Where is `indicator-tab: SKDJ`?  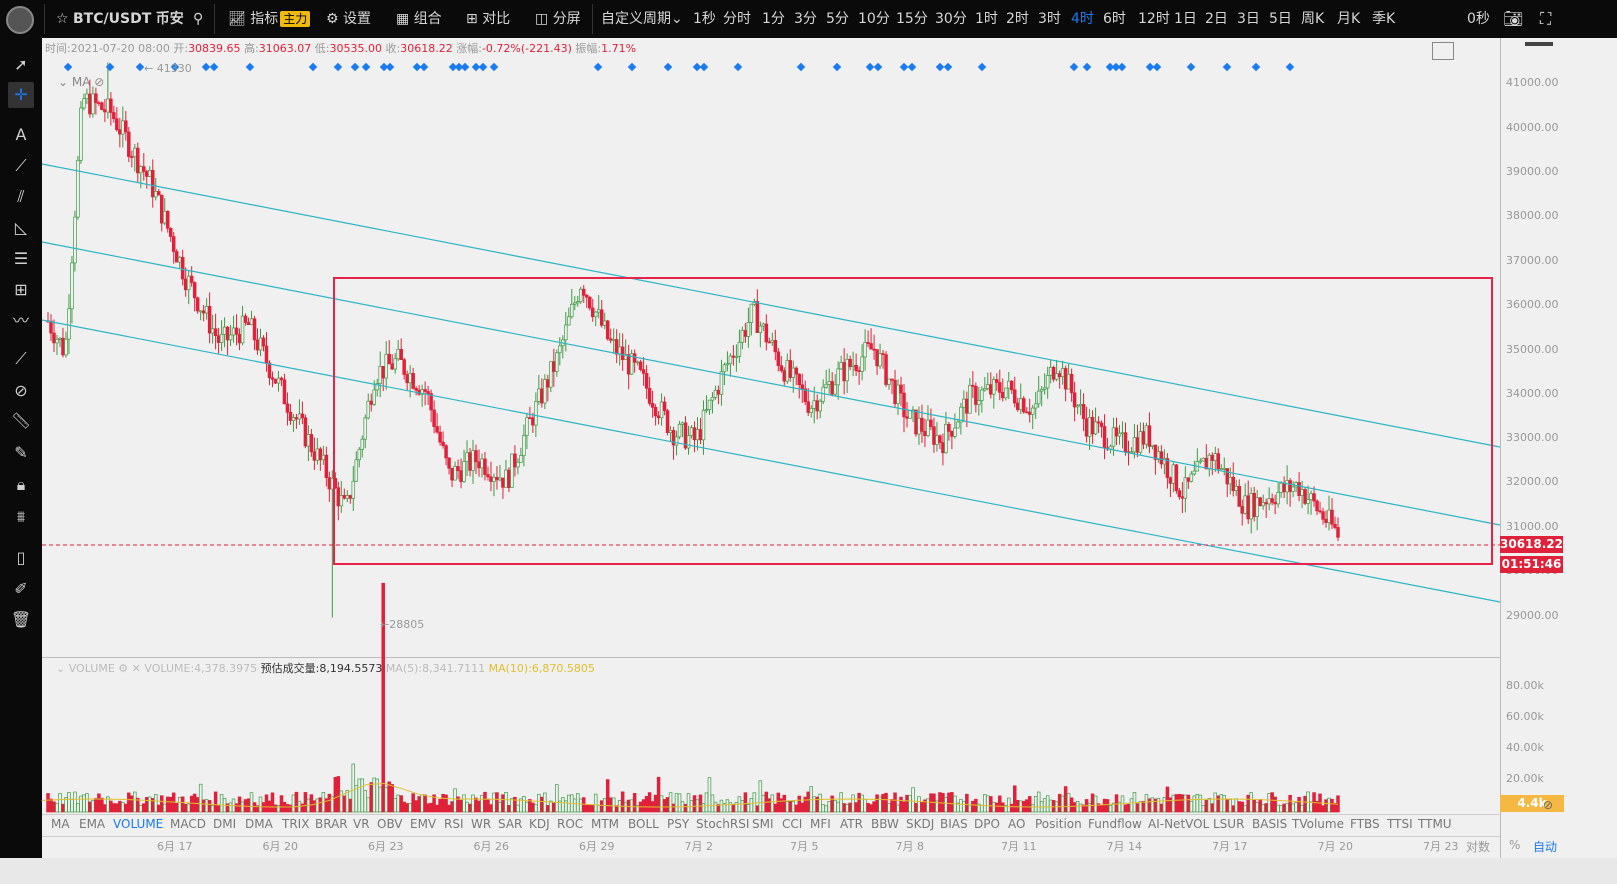 indicator-tab: SKDJ is located at coordinates (920, 824).